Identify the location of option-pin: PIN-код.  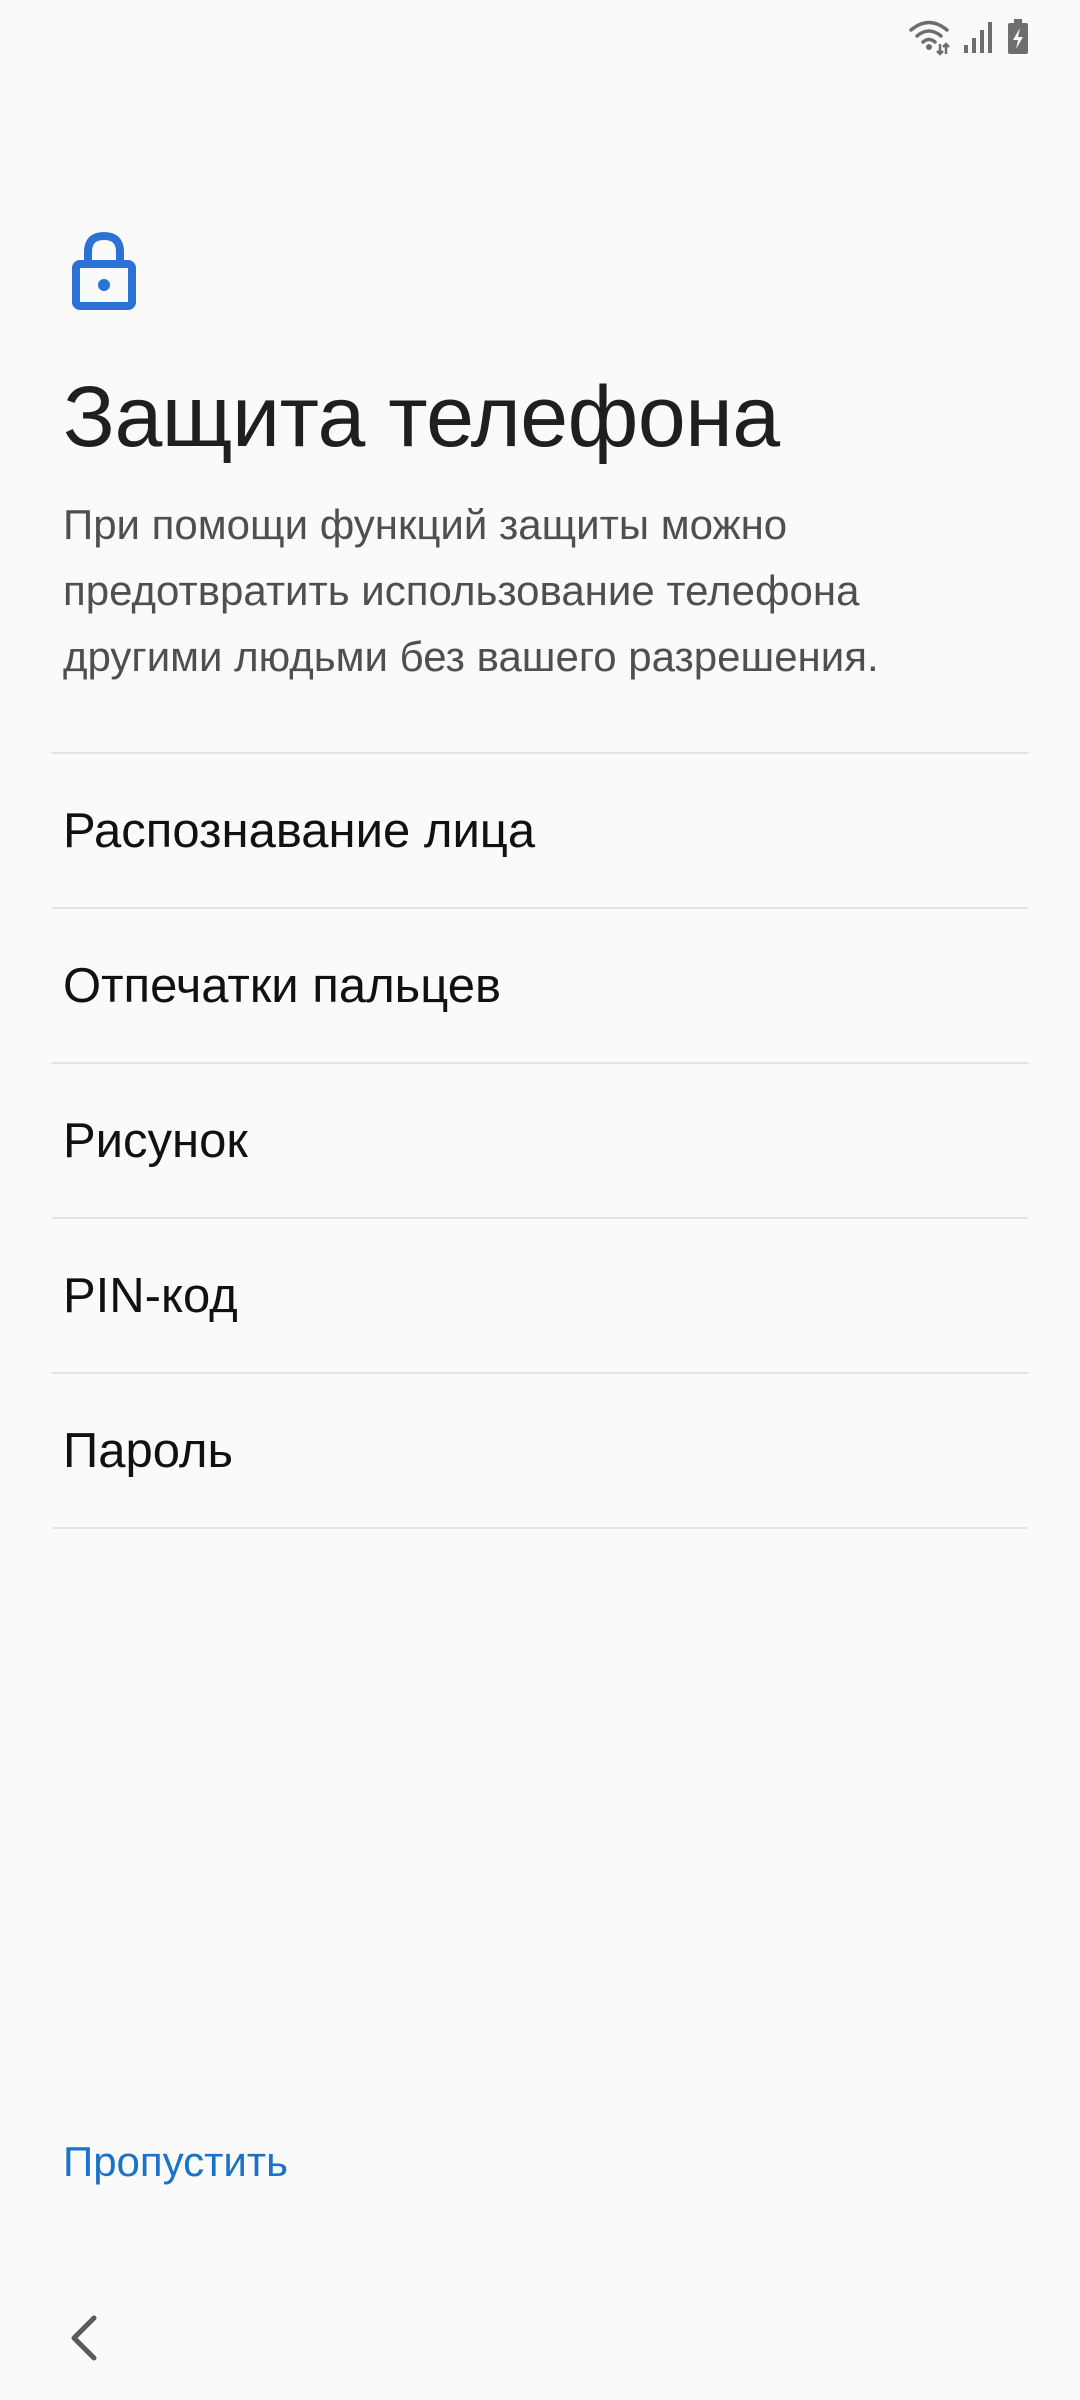
(540, 1296).